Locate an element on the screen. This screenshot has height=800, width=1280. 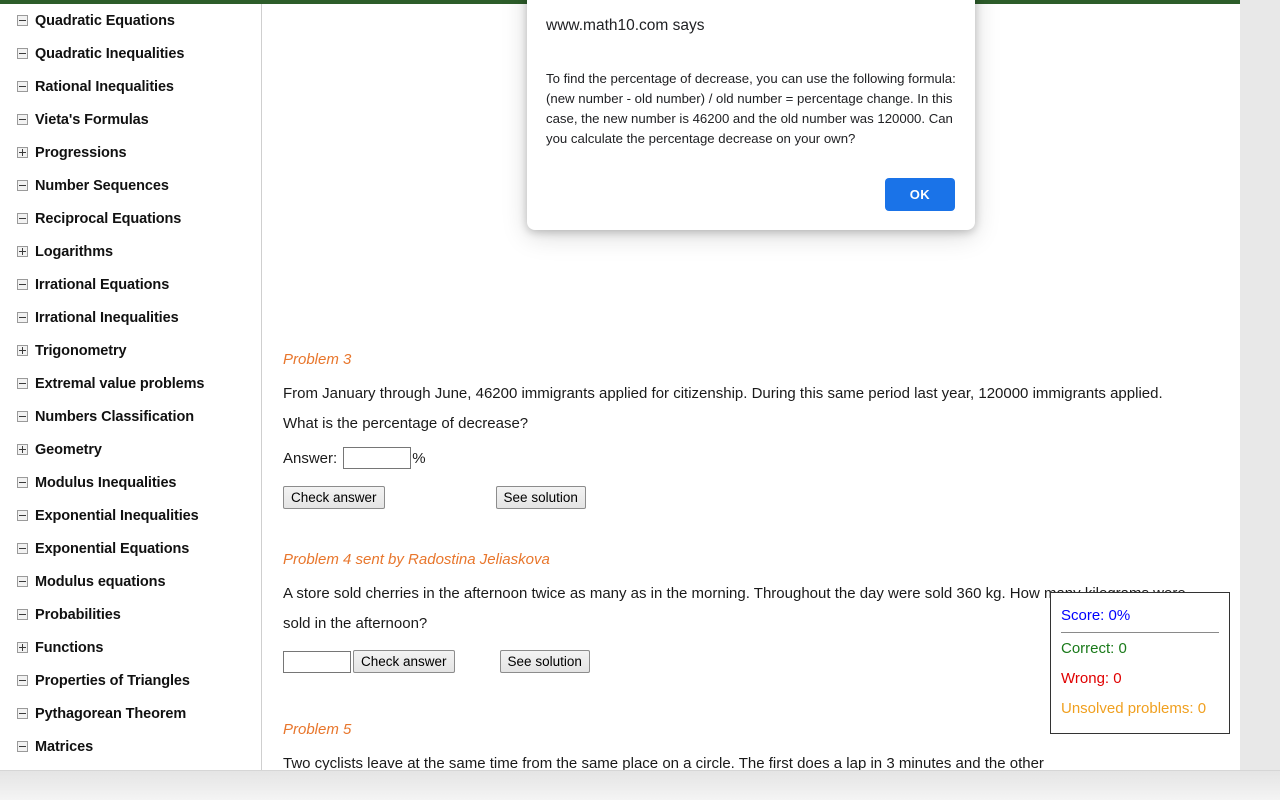
sidebar-item-label: Matrices is located at coordinates (64, 746).